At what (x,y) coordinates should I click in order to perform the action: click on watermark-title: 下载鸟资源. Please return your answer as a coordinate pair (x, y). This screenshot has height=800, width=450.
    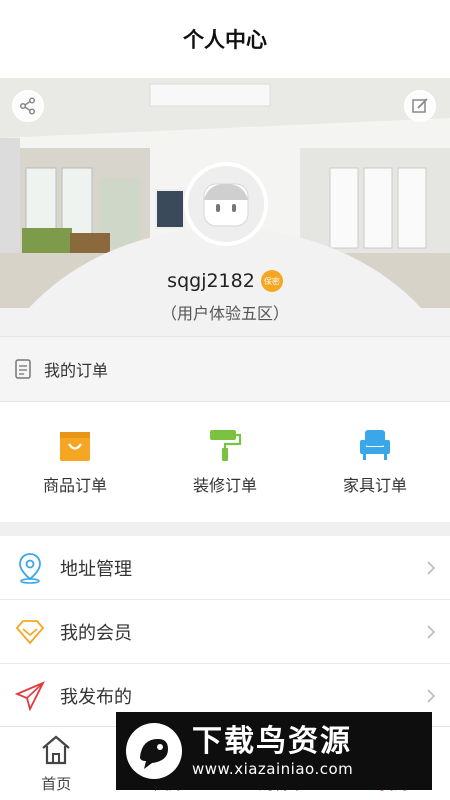
    Looking at the image, I should click on (272, 741).